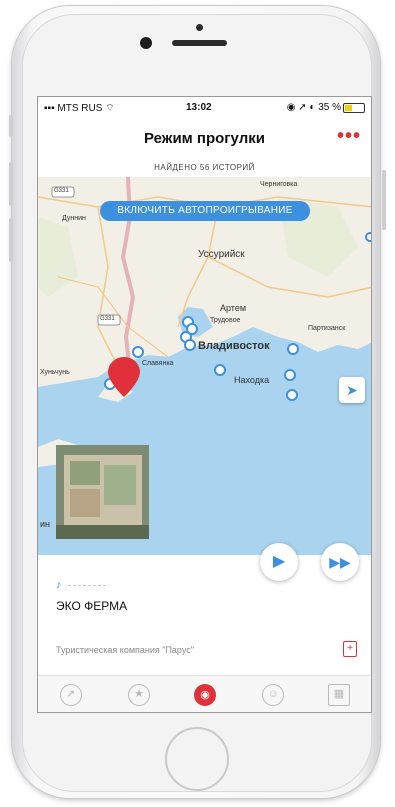 The height and width of the screenshot is (807, 395). Describe the element at coordinates (279, 184) in the screenshot. I see `city-chernigovka: Черниговка` at that location.